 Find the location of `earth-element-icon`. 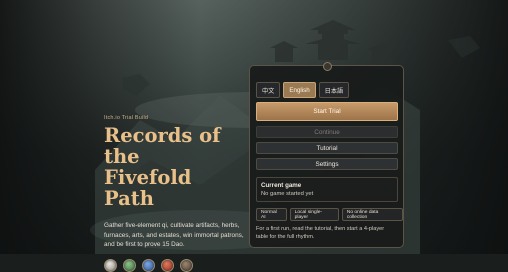

earth-element-icon is located at coordinates (186, 265).